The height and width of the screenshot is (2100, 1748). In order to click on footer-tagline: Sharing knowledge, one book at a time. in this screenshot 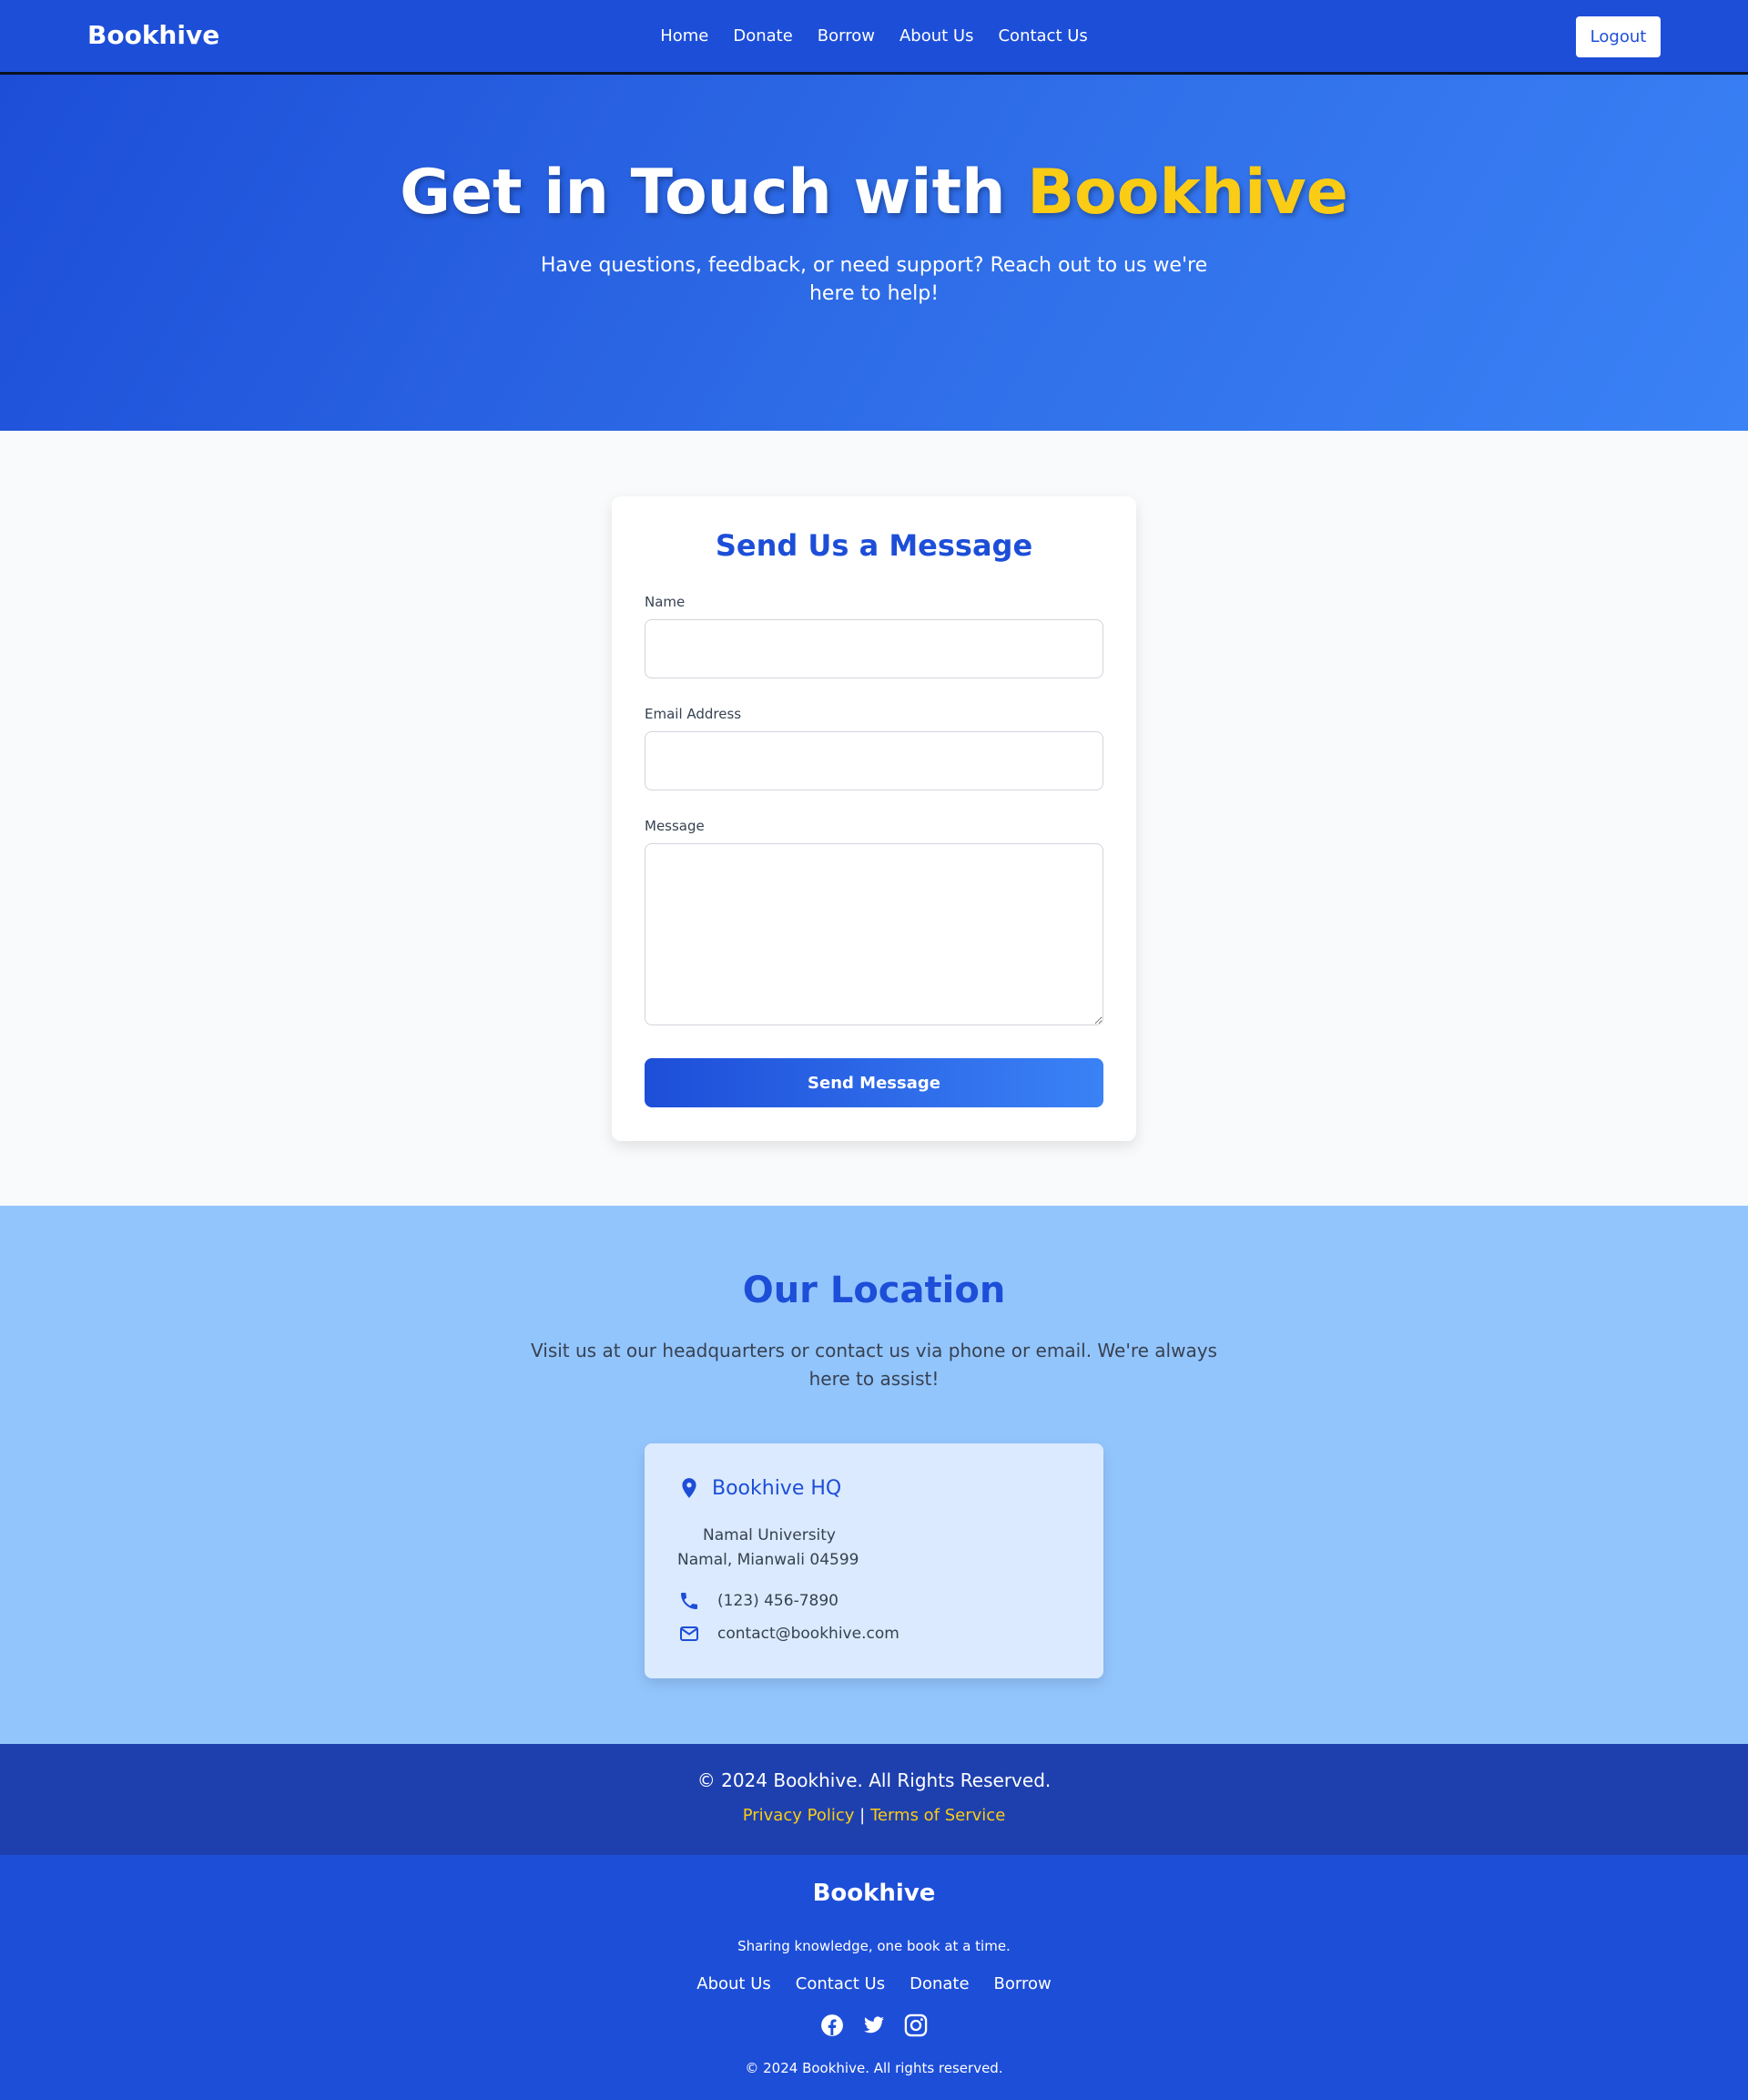, I will do `click(874, 1946)`.